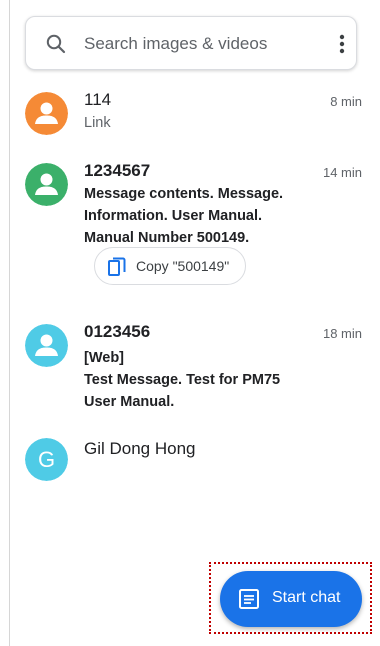 This screenshot has width=380, height=646. What do you see at coordinates (97, 123) in the screenshot?
I see `conversation-snippet: Link` at bounding box center [97, 123].